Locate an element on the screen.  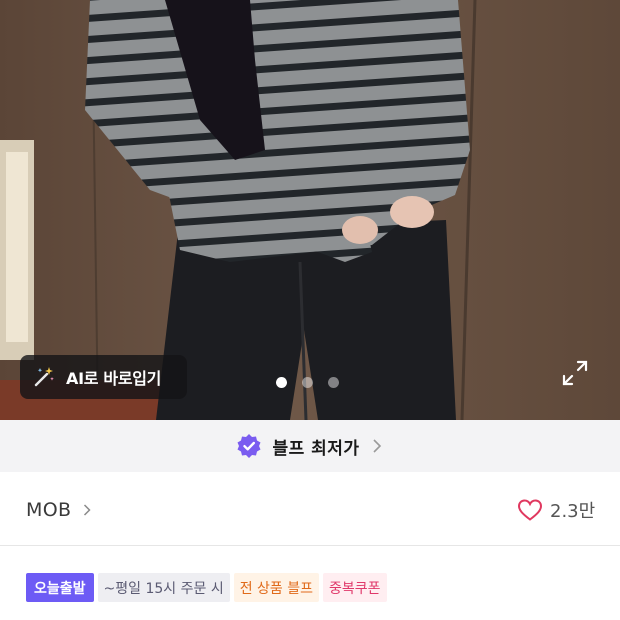
lowest-price-label: 블프 최저가 is located at coordinates (316, 448).